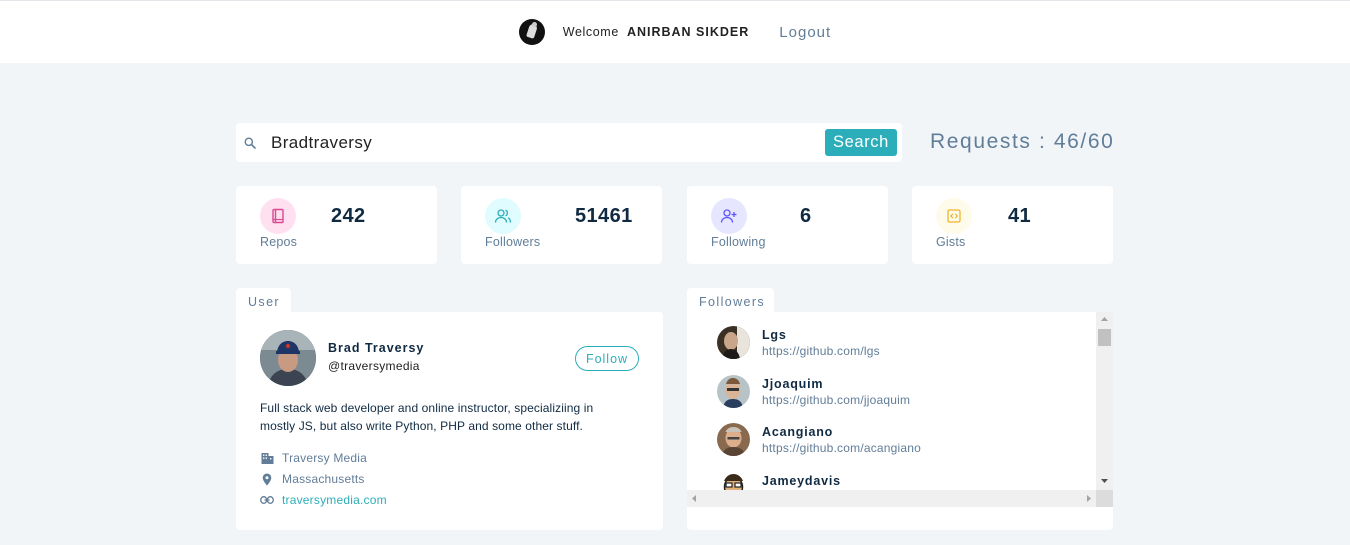 This screenshot has width=1350, height=545. I want to click on scroll-thumb, so click(1104, 337).